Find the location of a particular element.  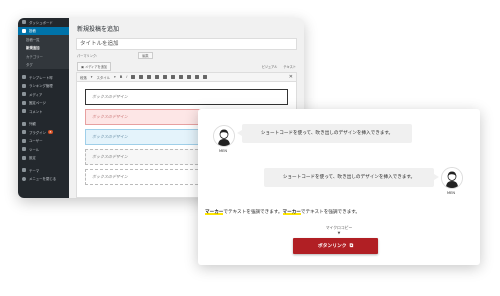

page-title: 新規投稿を追加 is located at coordinates (98, 29).